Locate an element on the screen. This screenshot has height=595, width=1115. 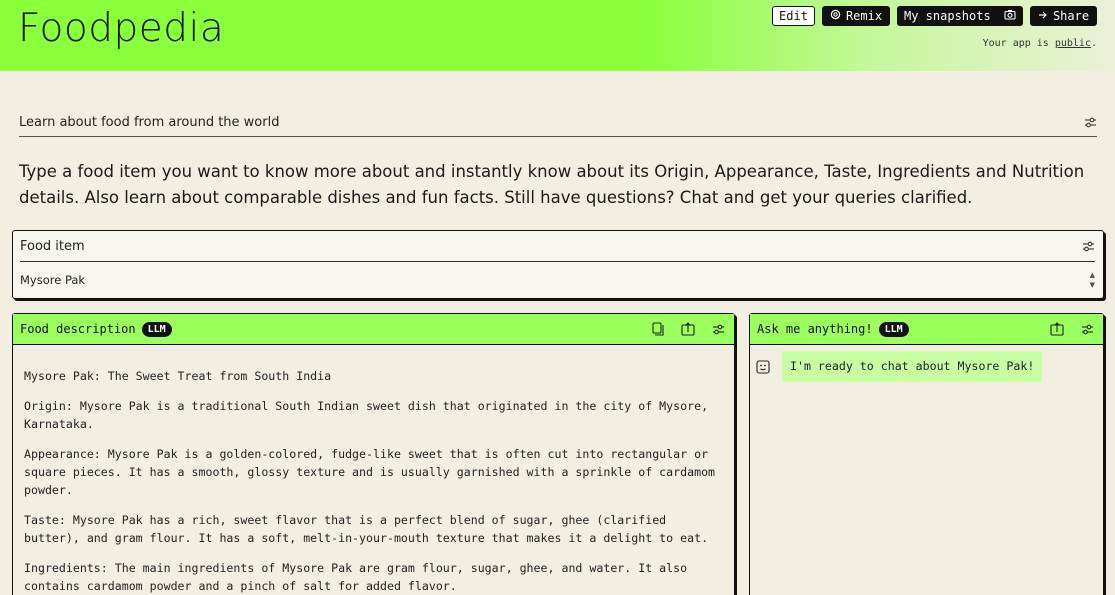
app-title: Foodpedia is located at coordinates (121, 28).